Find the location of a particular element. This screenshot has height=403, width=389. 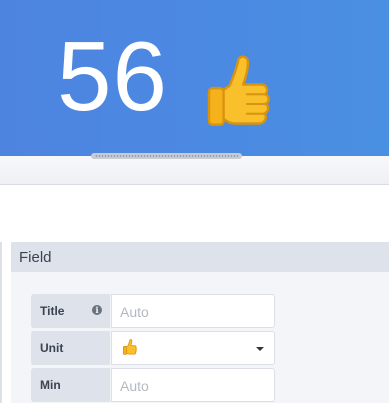

stat-value: 56 is located at coordinates (113, 76).